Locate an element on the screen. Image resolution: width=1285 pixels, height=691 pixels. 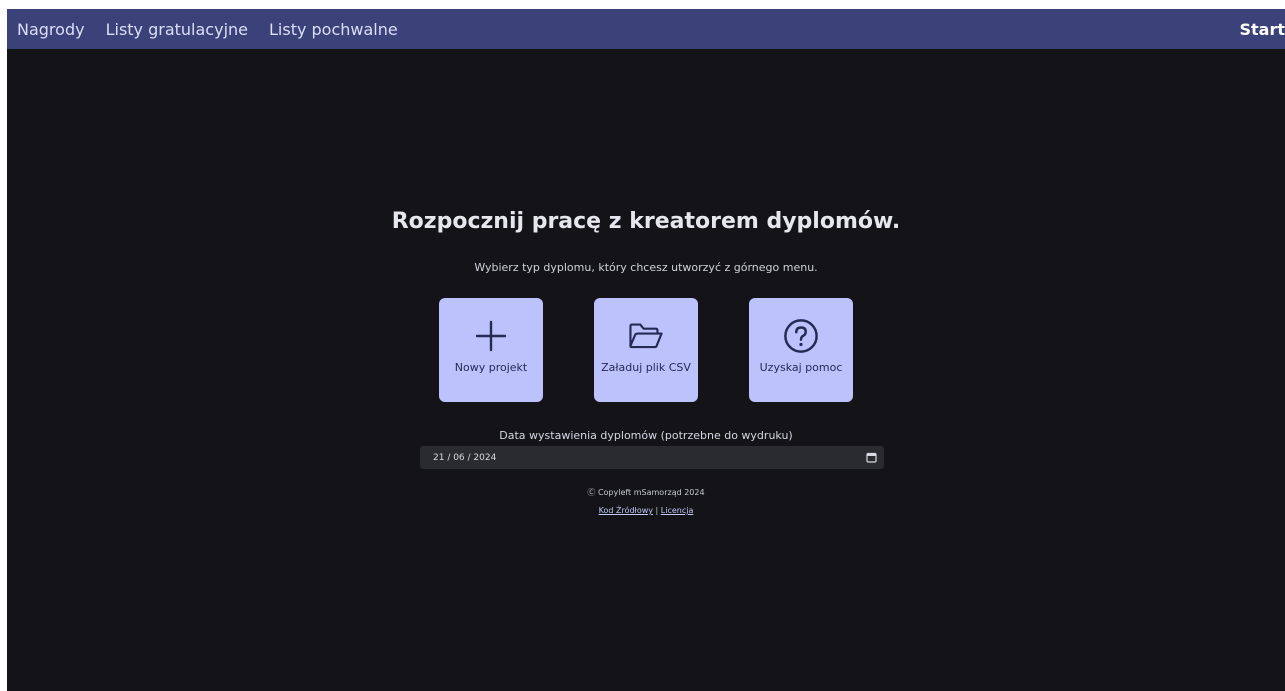
license-link: Licencja is located at coordinates (677, 510).